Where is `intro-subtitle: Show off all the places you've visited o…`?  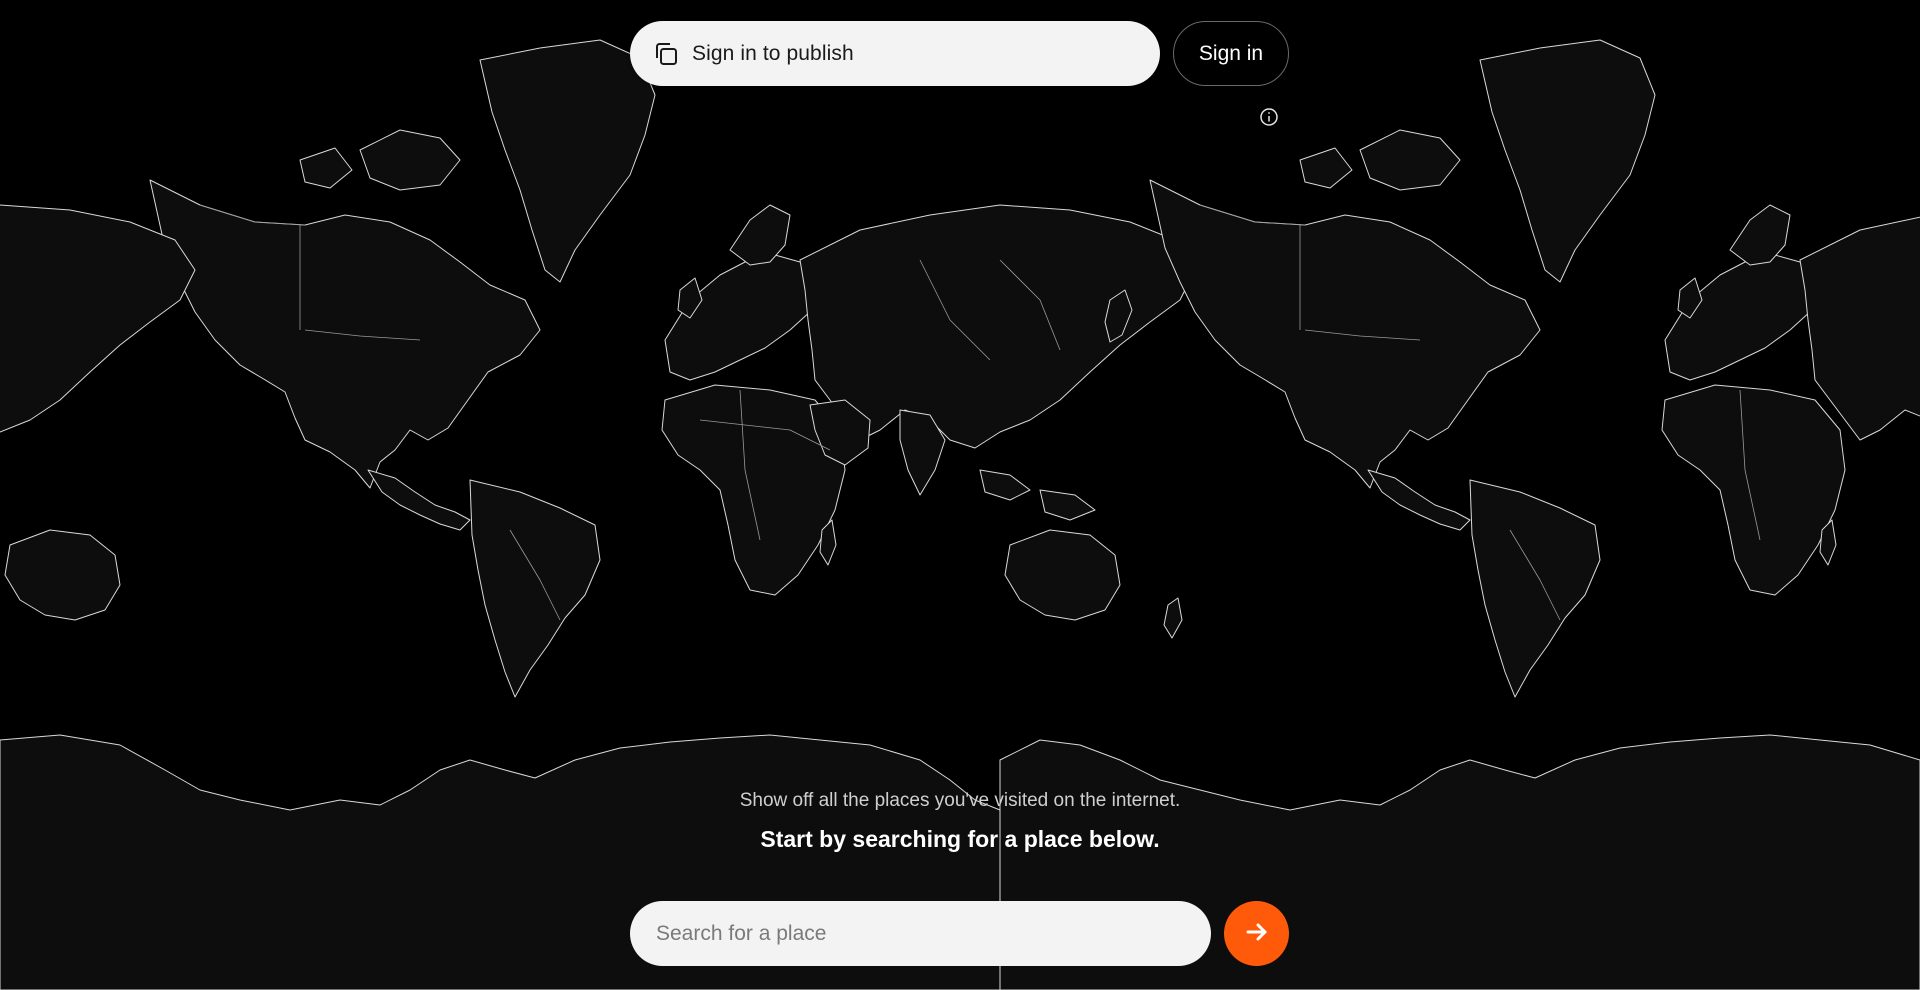 intro-subtitle: Show off all the places you've visited o… is located at coordinates (960, 800).